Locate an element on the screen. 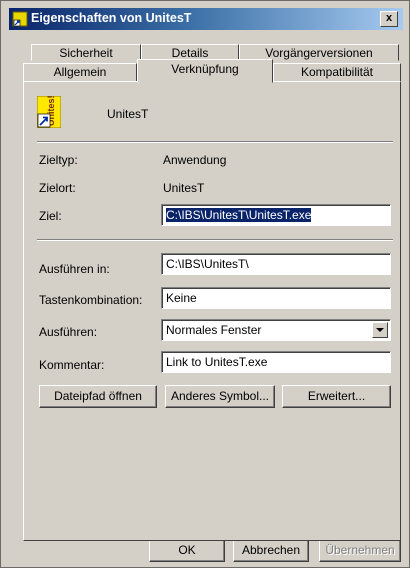  tab-kompatibilitaet: Kompatibilität is located at coordinates (337, 72).